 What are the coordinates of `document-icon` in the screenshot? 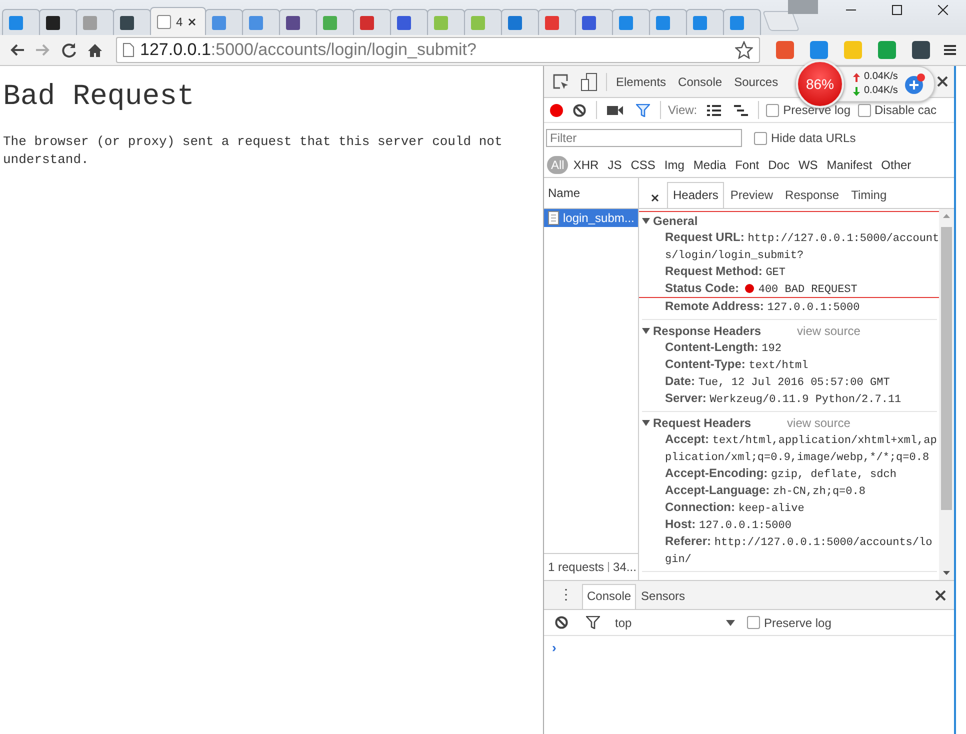 It's located at (553, 218).